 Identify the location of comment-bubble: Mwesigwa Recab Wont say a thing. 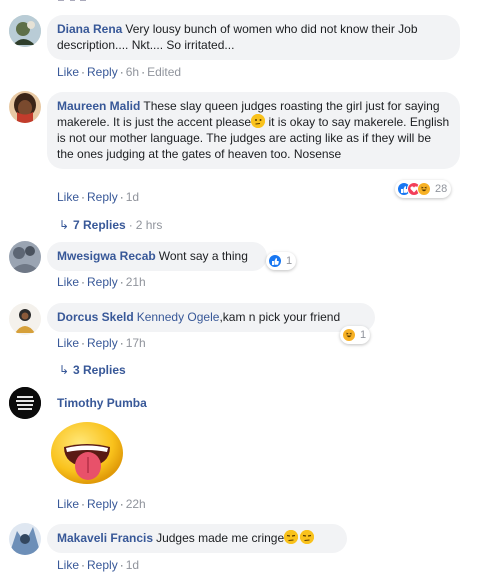
(157, 256).